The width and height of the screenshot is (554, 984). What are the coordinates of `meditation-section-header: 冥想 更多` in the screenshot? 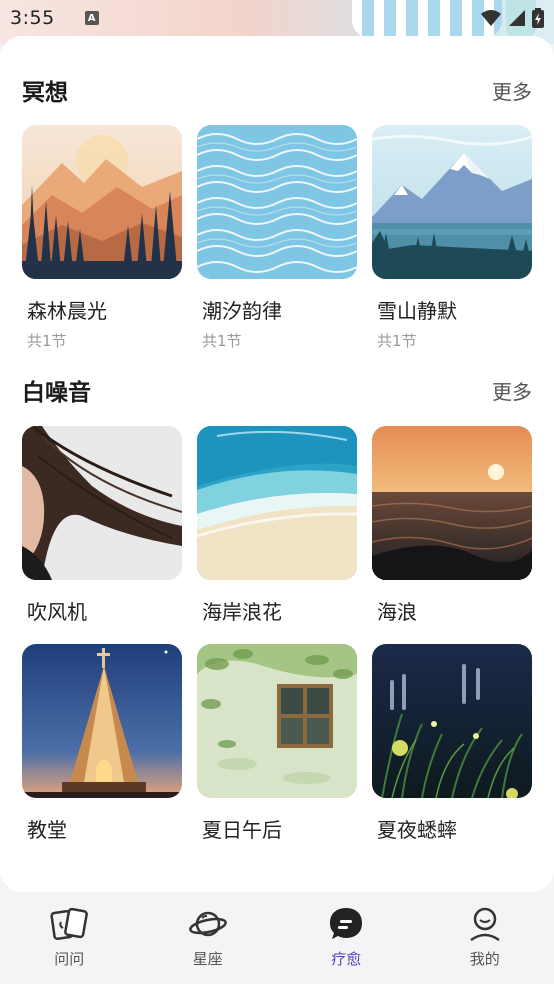 It's located at (277, 90).